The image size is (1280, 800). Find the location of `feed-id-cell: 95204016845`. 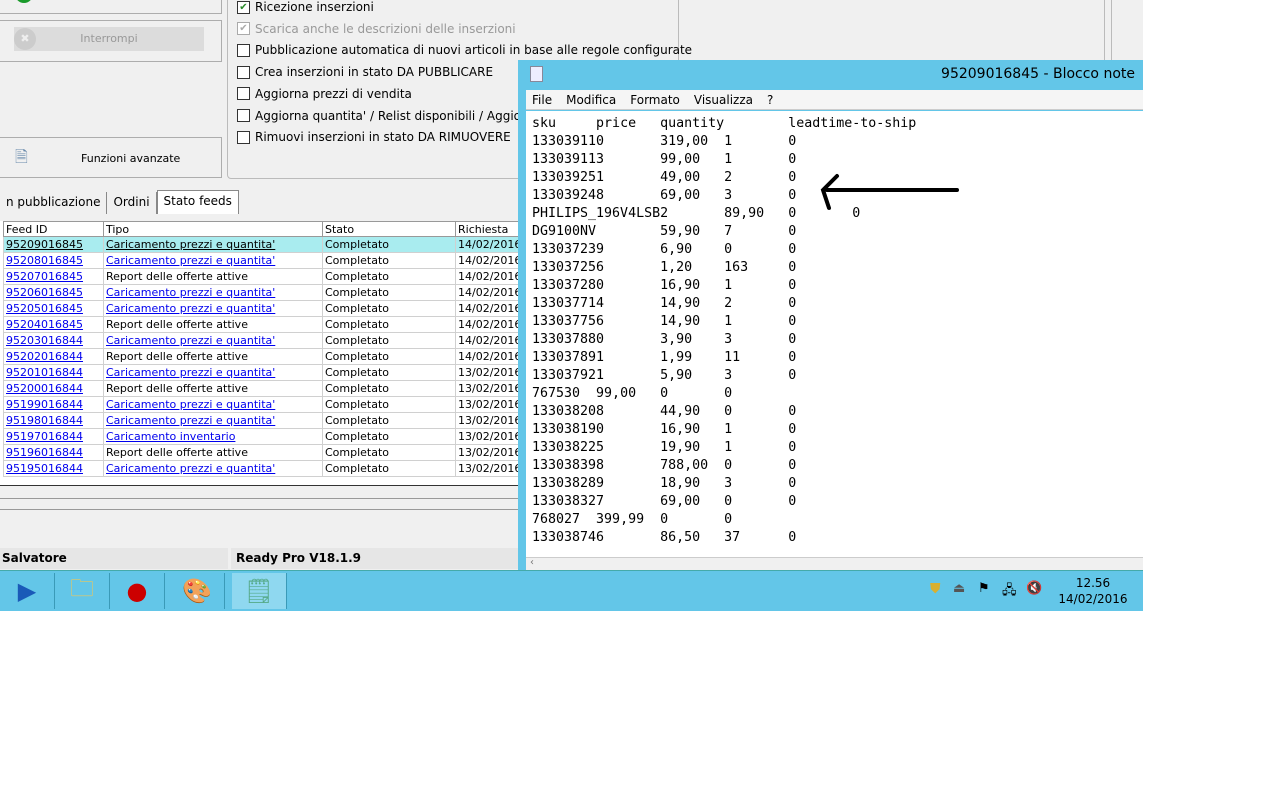

feed-id-cell: 95204016845 is located at coordinates (53, 324).